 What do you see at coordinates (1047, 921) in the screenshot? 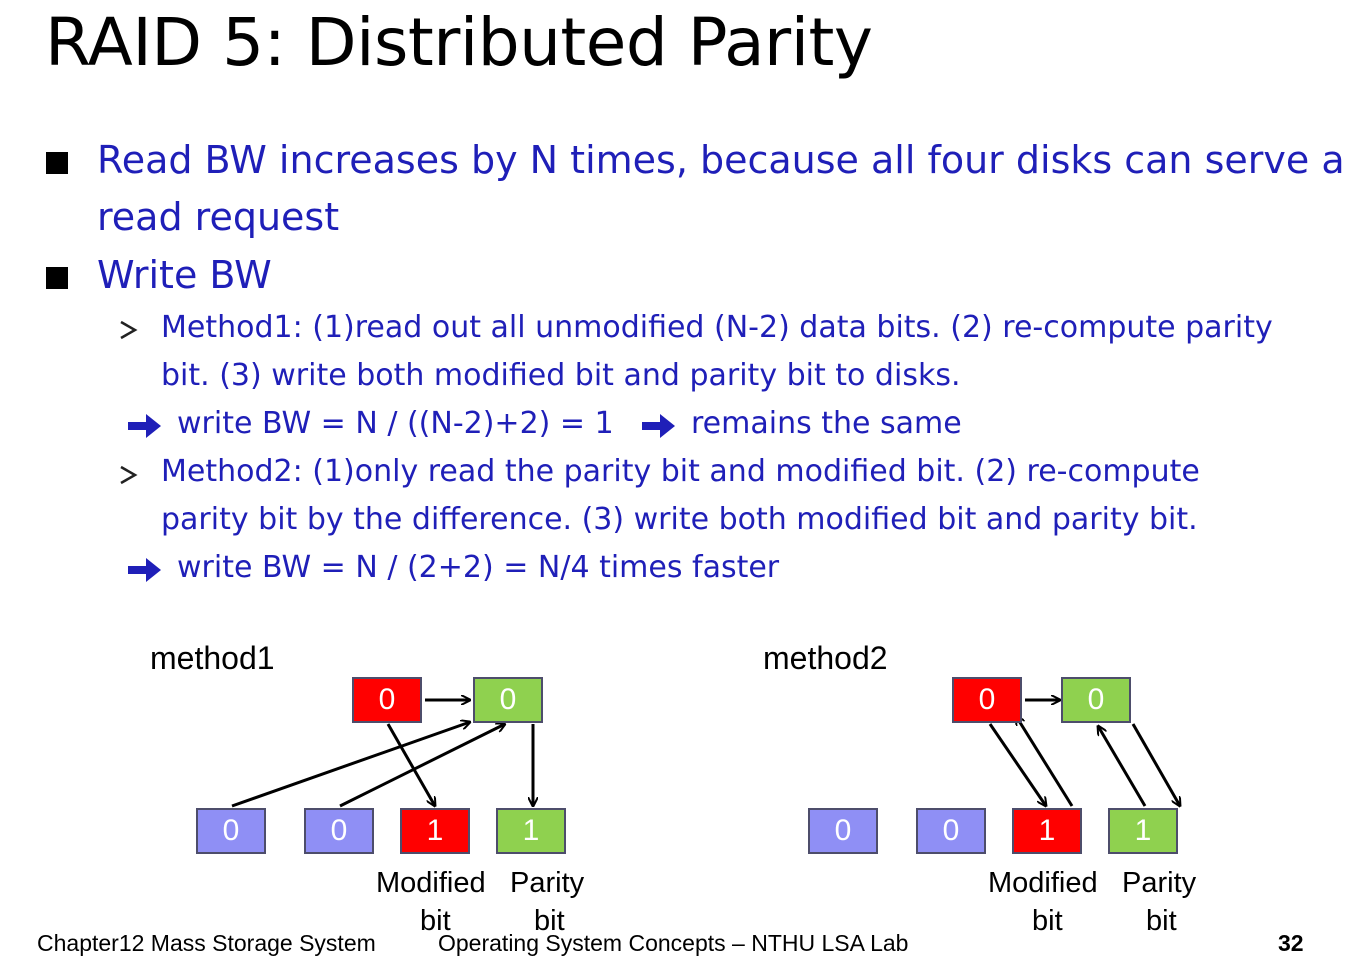
I see `method2-modified-caption-bit: bit` at bounding box center [1047, 921].